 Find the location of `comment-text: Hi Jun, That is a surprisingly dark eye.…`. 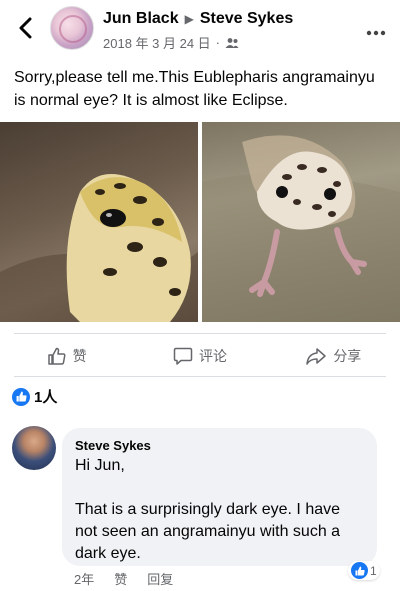

comment-text: Hi Jun, That is a surprisingly dark eye.… is located at coordinates (208, 509).